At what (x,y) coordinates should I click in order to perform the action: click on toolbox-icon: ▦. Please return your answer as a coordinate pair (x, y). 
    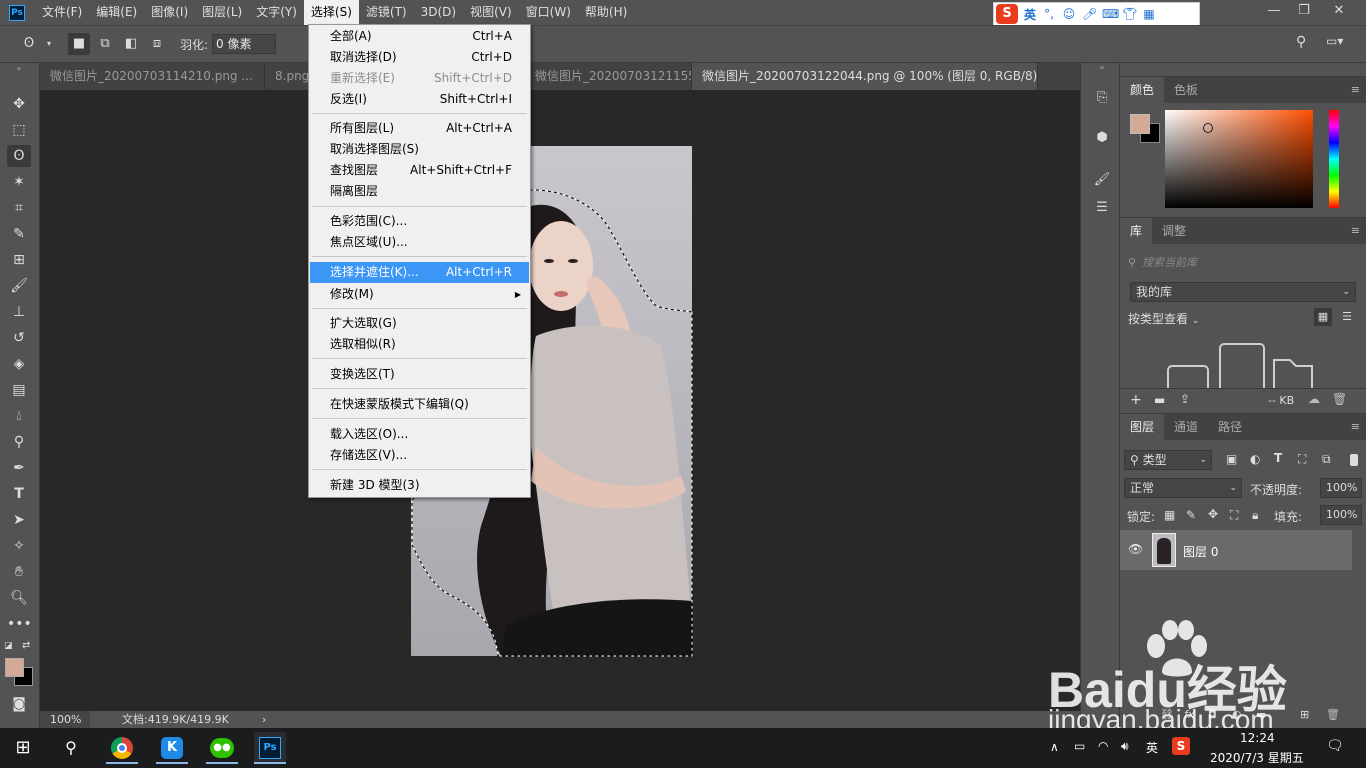
    Looking at the image, I should click on (1149, 14).